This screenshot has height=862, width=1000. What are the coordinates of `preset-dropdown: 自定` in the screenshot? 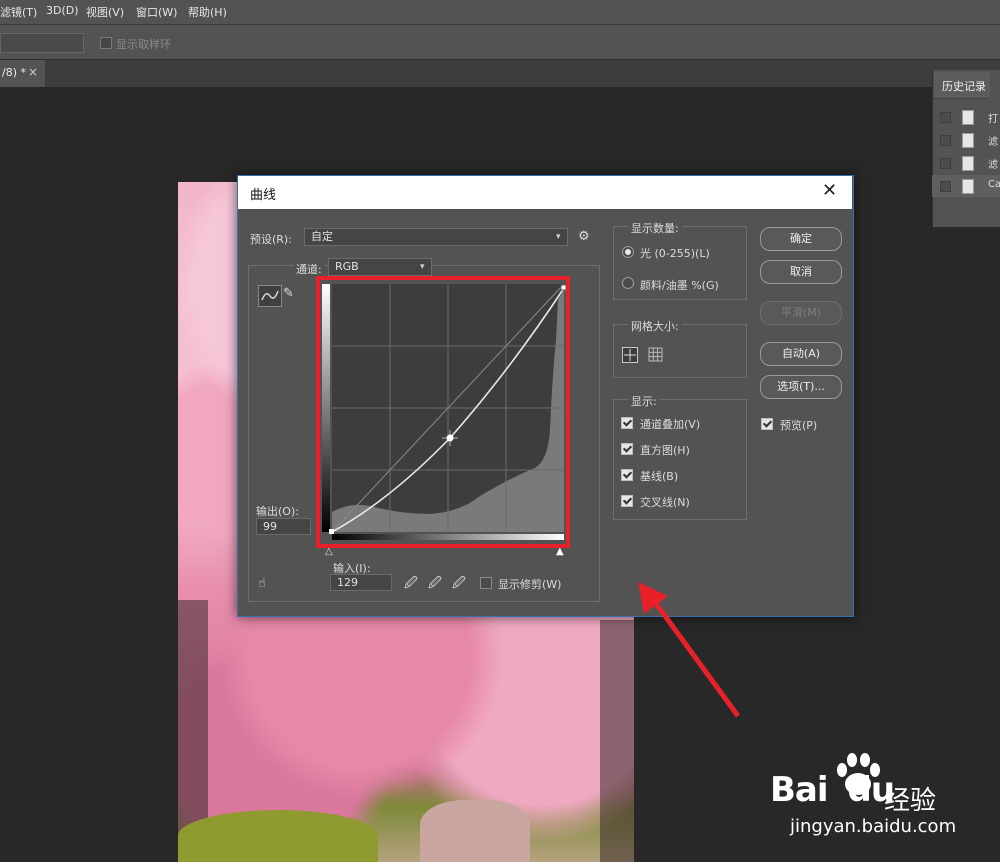 It's located at (436, 237).